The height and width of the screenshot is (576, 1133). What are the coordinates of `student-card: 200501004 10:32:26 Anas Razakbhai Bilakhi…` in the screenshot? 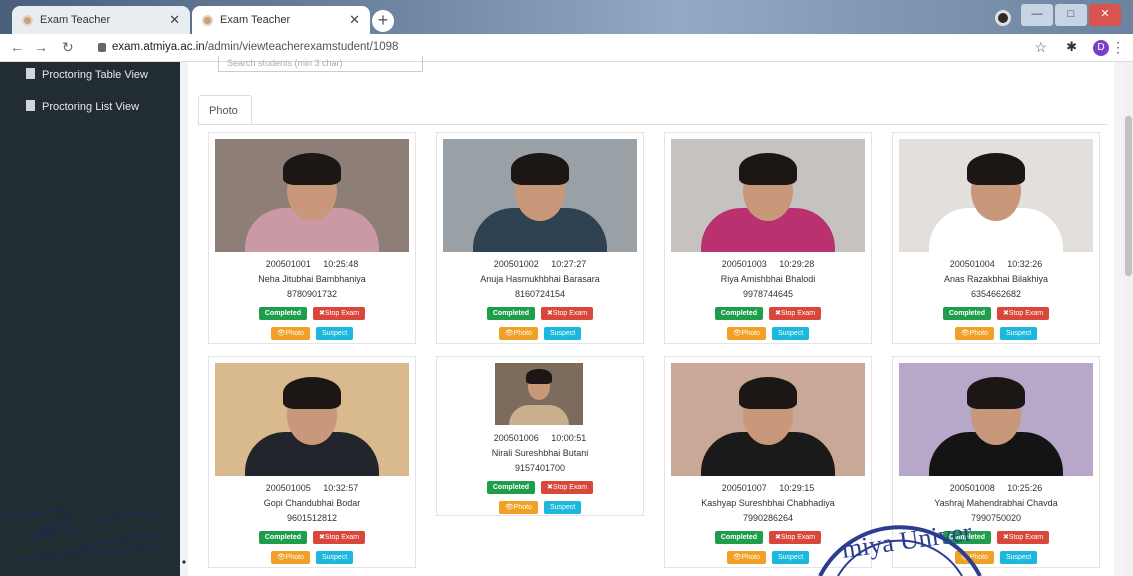 It's located at (996, 238).